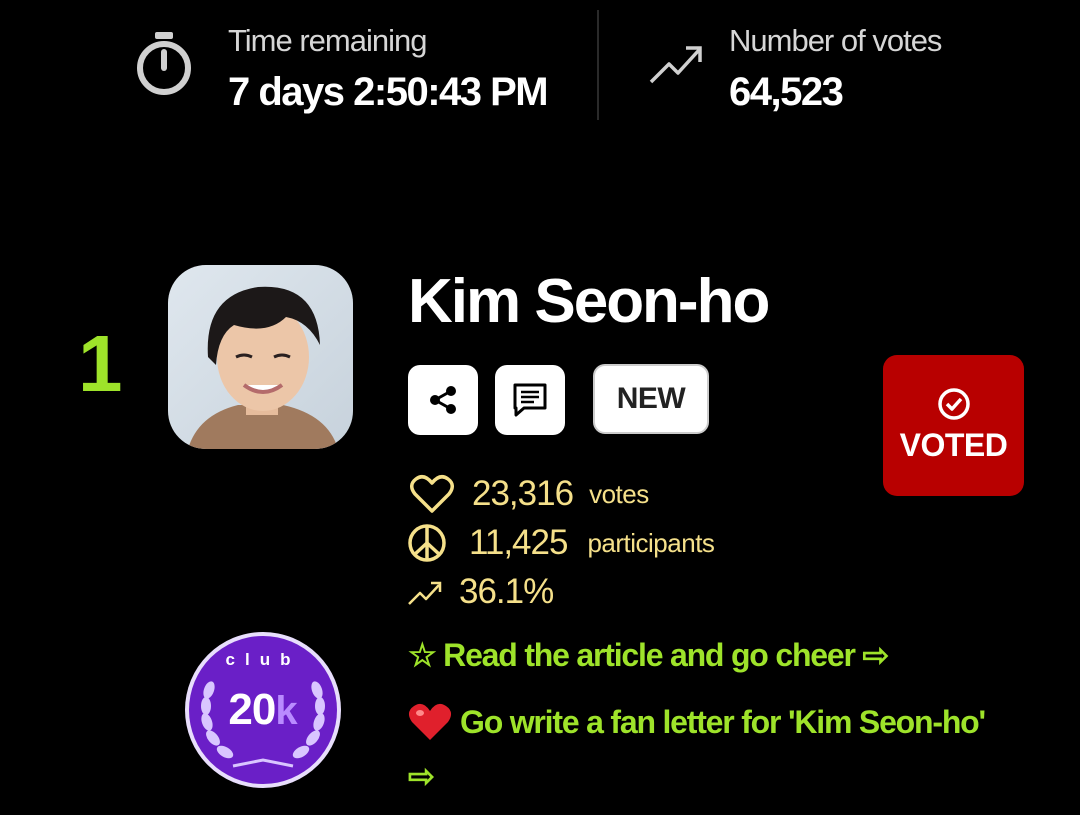 Image resolution: width=1080 pixels, height=815 pixels. Describe the element at coordinates (518, 542) in the screenshot. I see `participants-count: 11,425` at that location.